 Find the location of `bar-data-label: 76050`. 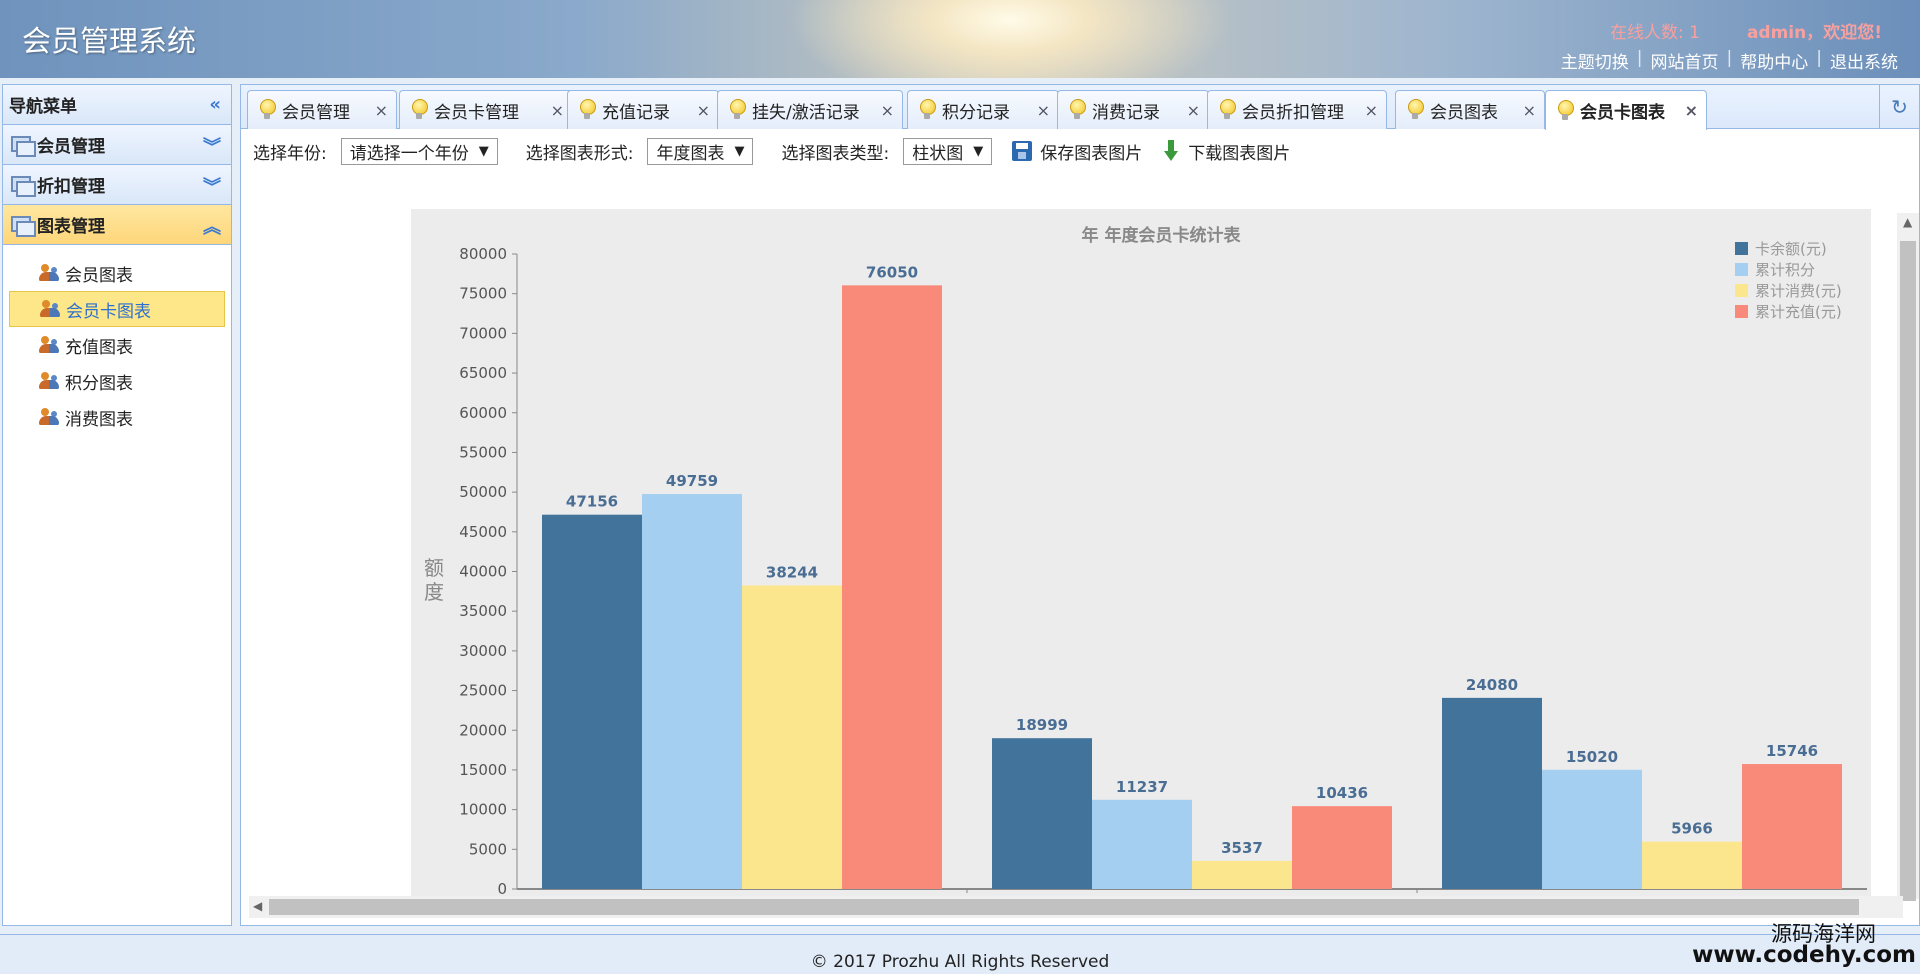

bar-data-label: 76050 is located at coordinates (892, 272).